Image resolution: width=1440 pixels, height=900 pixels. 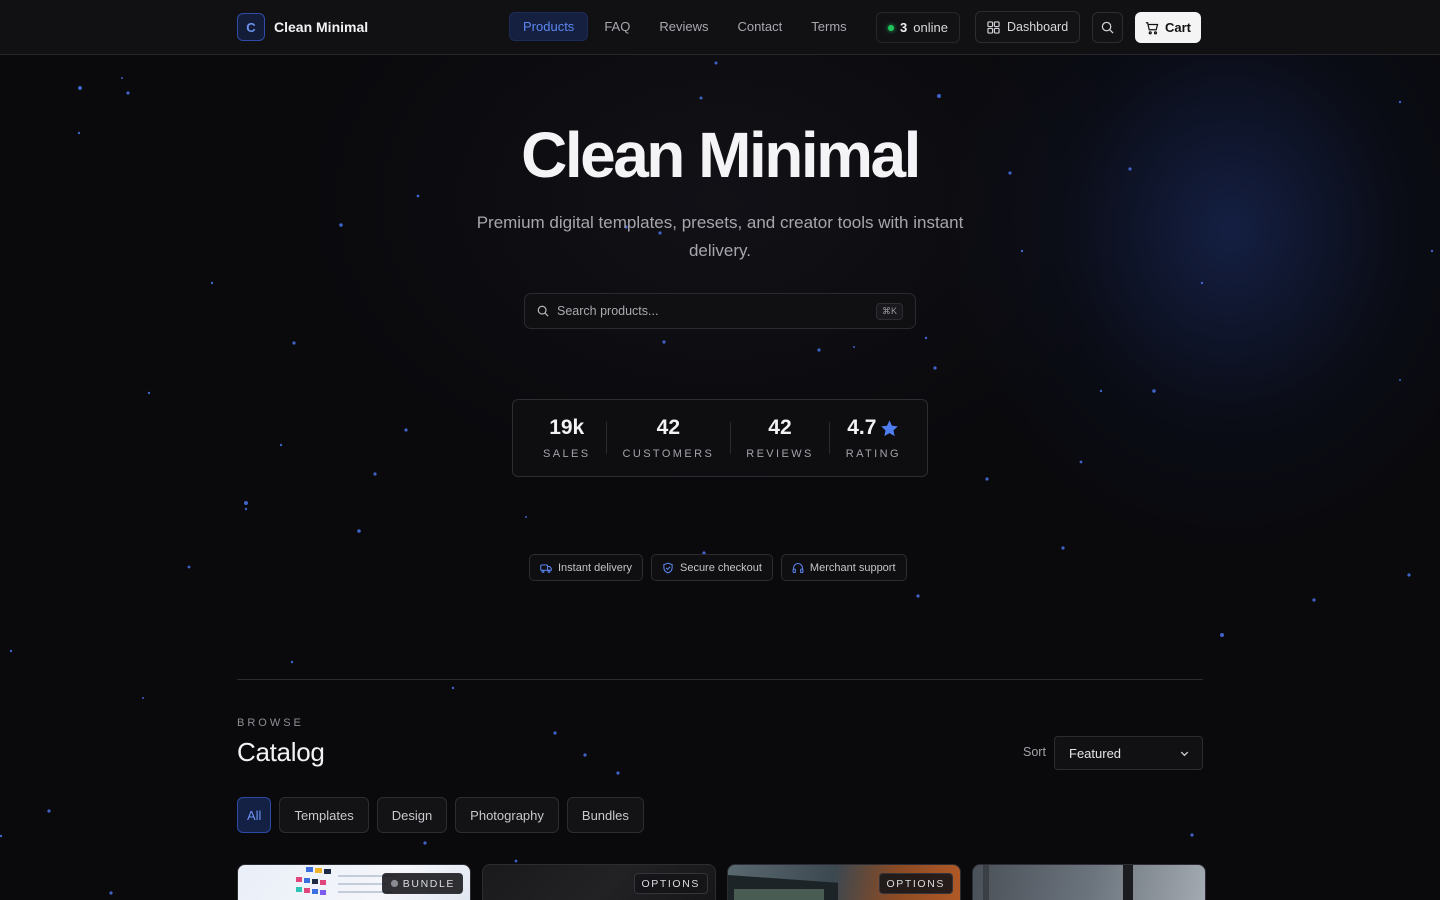 I want to click on stat-value: 19k, so click(x=567, y=427).